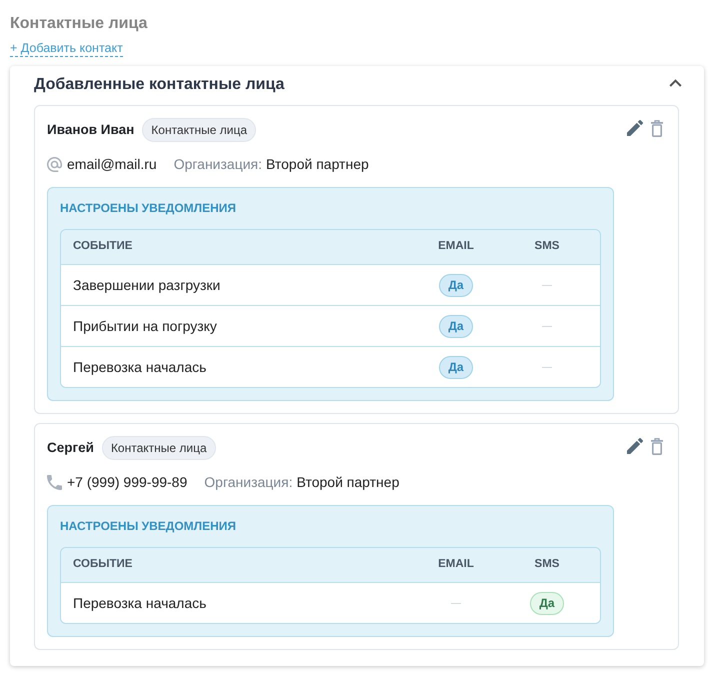 Image resolution: width=726 pixels, height=674 pixels. What do you see at coordinates (90, 129) in the screenshot?
I see `contact-name: Иванов Иван` at bounding box center [90, 129].